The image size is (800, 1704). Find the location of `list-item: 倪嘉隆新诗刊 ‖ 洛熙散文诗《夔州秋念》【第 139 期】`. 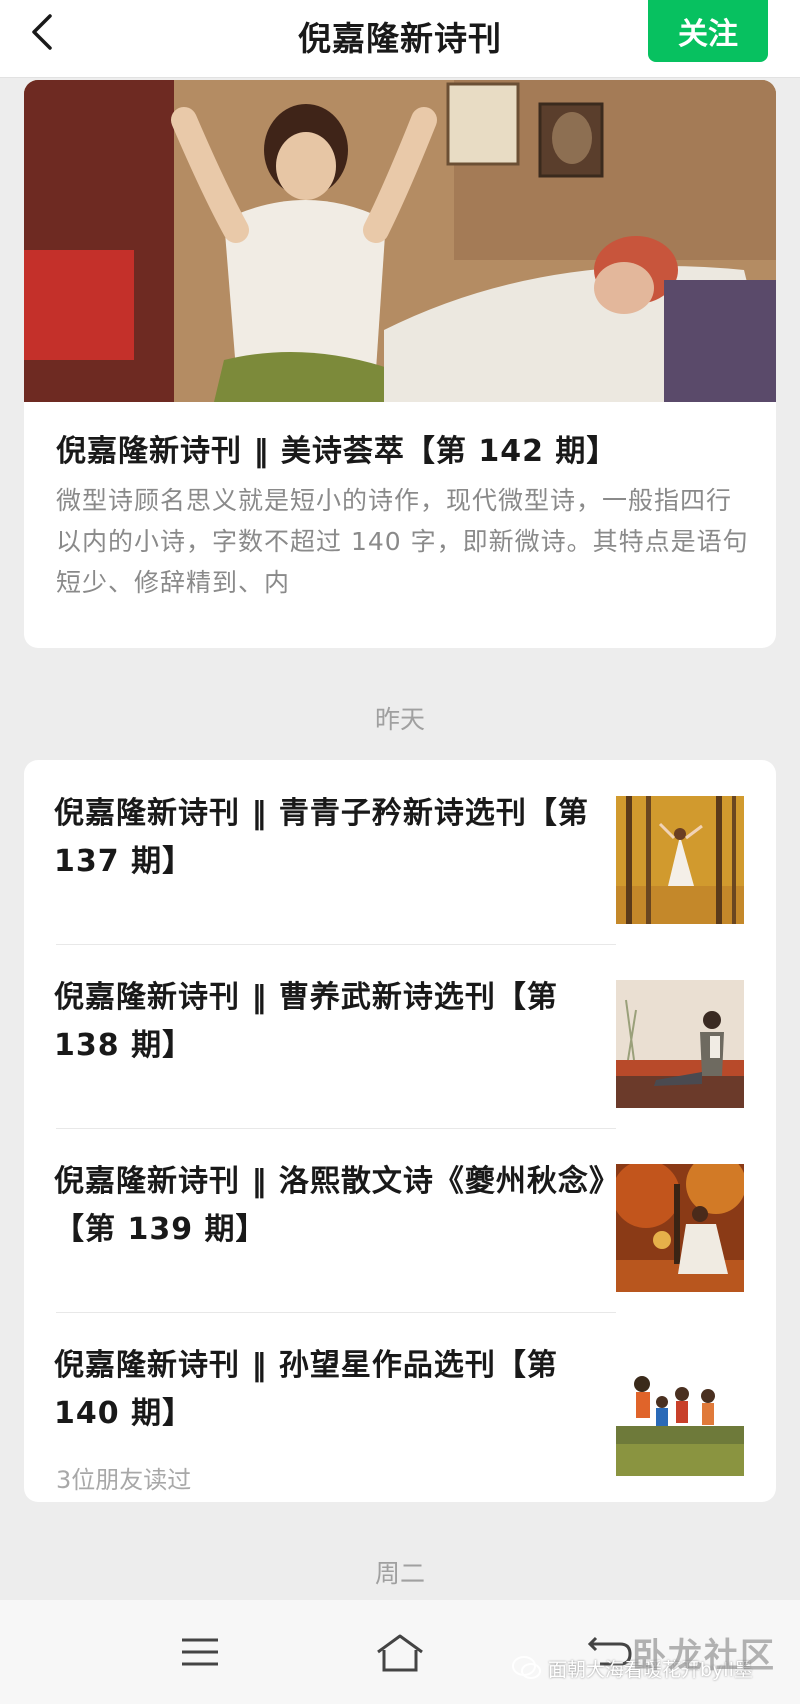

list-item: 倪嘉隆新诗刊 ‖ 洛熙散文诗《夔州秋念》【第 139 期】 is located at coordinates (400, 1220).